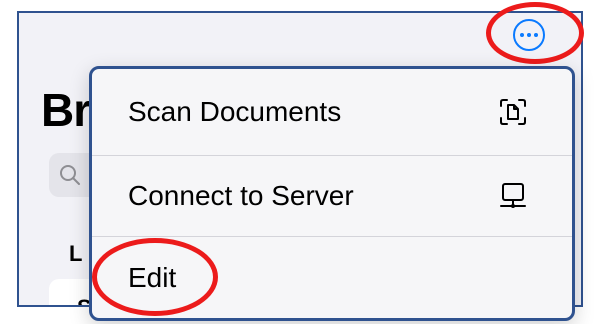  I want to click on page-title: Br, so click(66, 110).